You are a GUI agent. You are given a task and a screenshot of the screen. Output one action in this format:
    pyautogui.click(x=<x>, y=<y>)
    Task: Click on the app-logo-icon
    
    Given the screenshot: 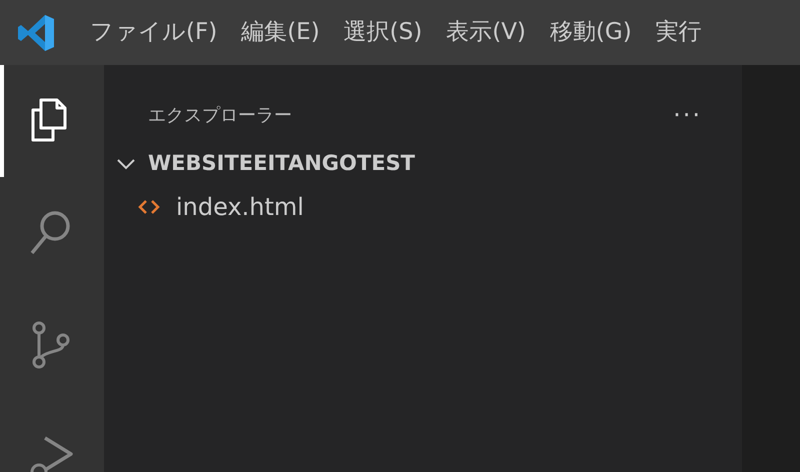 What is the action you would take?
    pyautogui.click(x=36, y=32)
    